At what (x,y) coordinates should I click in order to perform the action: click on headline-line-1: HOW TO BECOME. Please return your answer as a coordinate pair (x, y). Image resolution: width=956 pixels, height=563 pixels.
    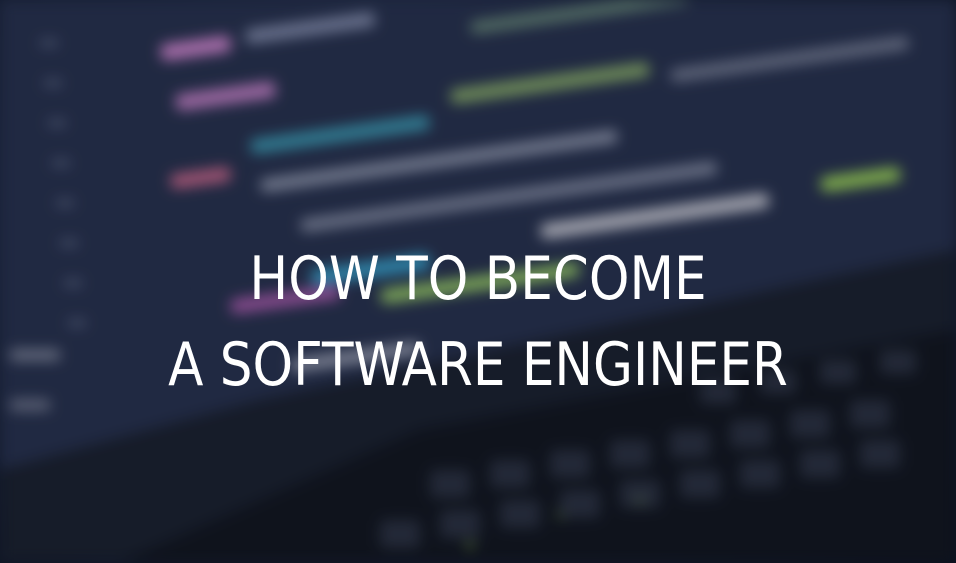
    Looking at the image, I should click on (478, 279).